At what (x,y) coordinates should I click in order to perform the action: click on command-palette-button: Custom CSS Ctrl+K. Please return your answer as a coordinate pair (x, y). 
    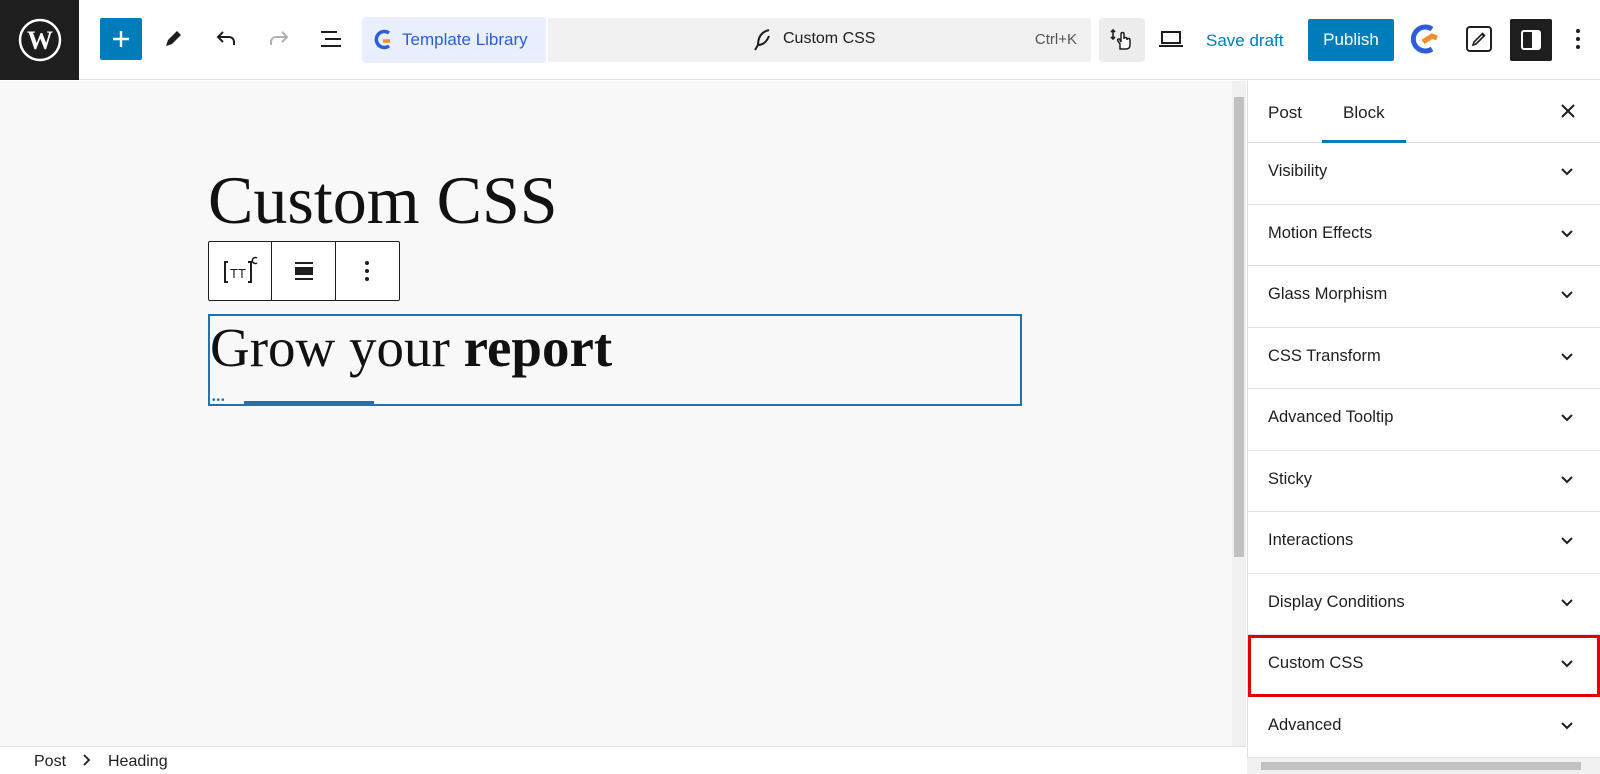
    Looking at the image, I should click on (819, 40).